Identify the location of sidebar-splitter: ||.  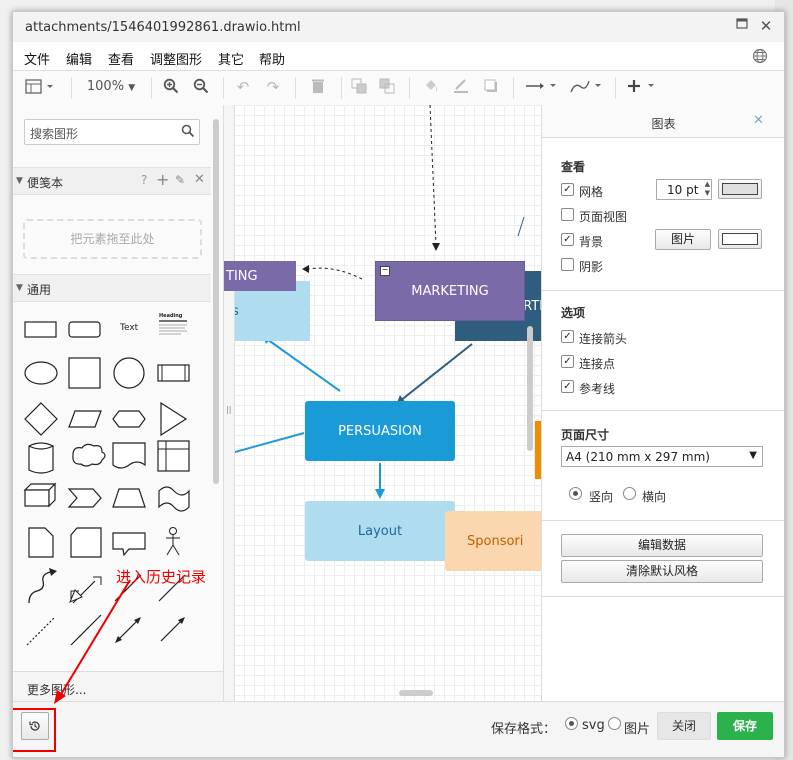
(229, 403).